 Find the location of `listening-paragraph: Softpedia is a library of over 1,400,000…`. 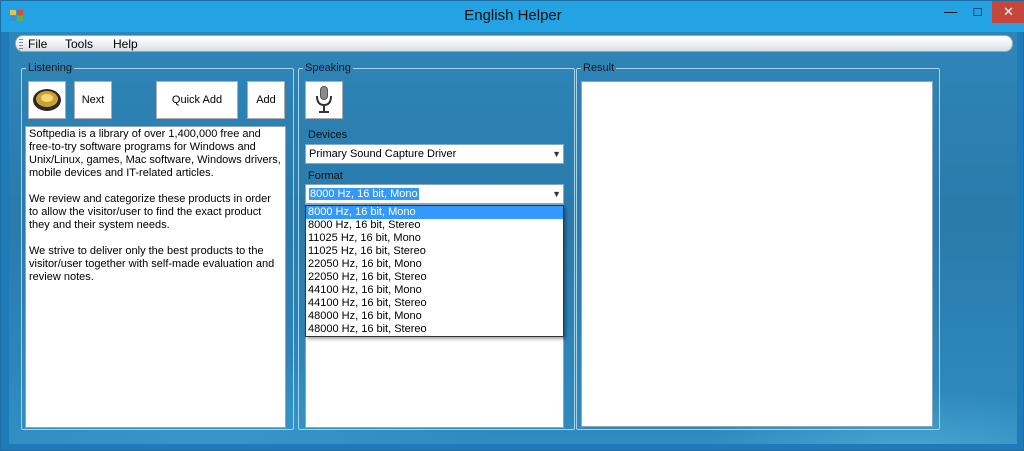

listening-paragraph: Softpedia is a library of over 1,400,000… is located at coordinates (155, 153).